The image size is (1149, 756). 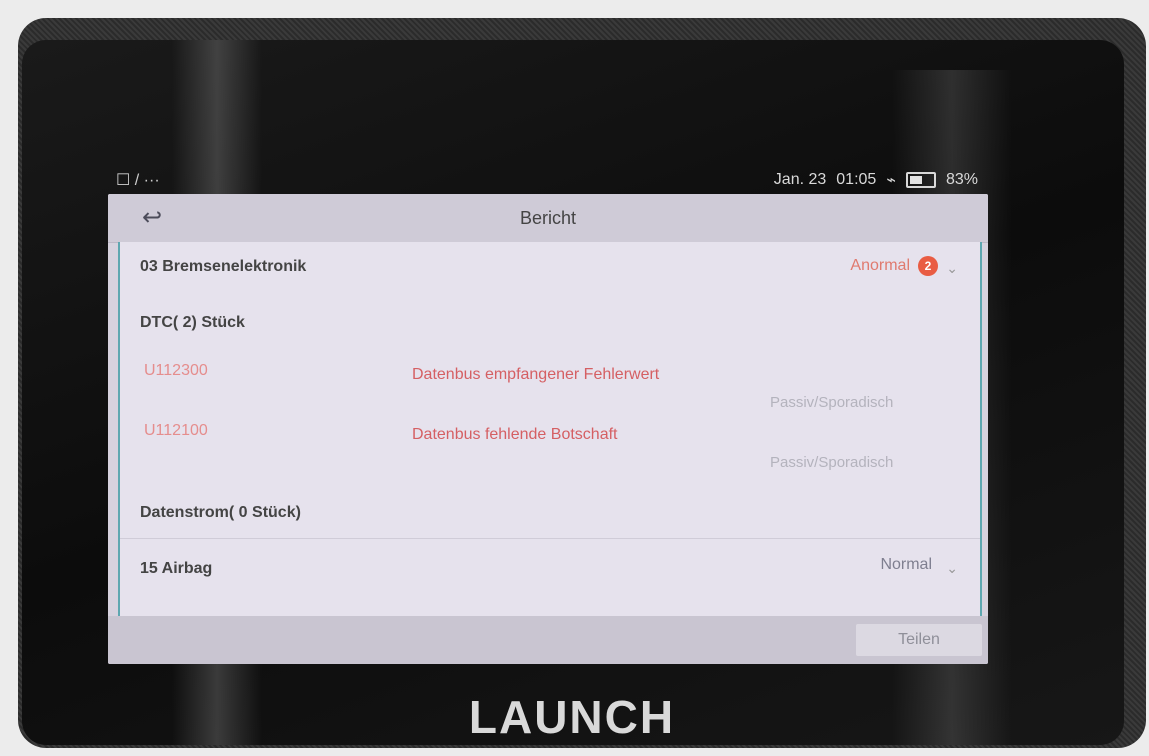 What do you see at coordinates (515, 434) in the screenshot?
I see `dtc-description-2: Datenbus fehlende Botschaft` at bounding box center [515, 434].